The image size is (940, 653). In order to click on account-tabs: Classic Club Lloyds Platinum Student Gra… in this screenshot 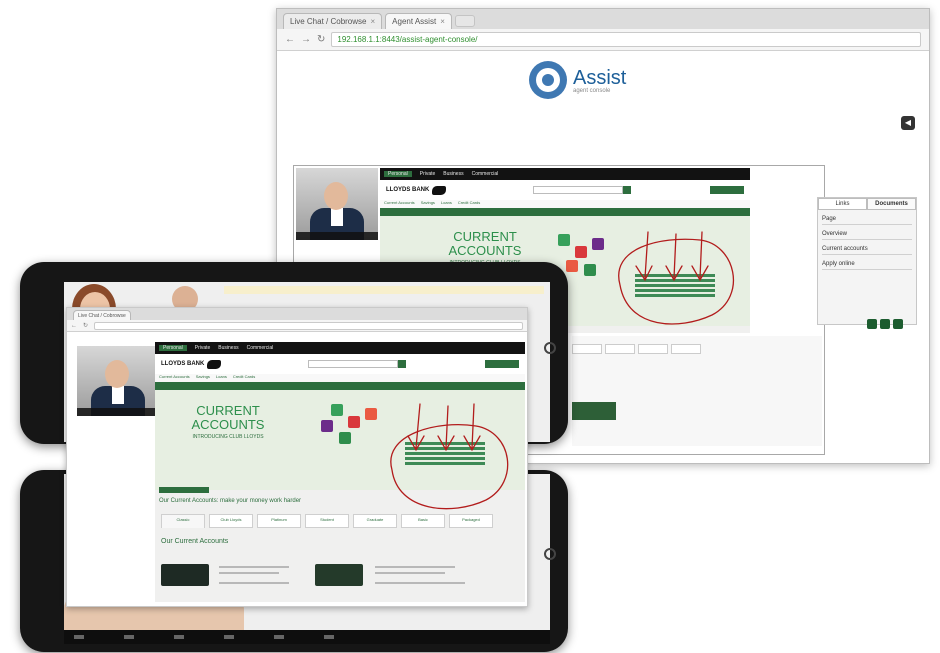, I will do `click(327, 521)`.